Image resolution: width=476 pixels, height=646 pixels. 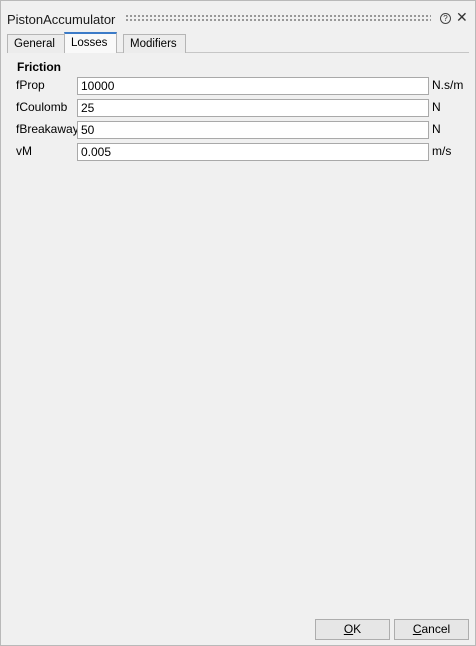 I want to click on fprop-input, so click(x=253, y=86).